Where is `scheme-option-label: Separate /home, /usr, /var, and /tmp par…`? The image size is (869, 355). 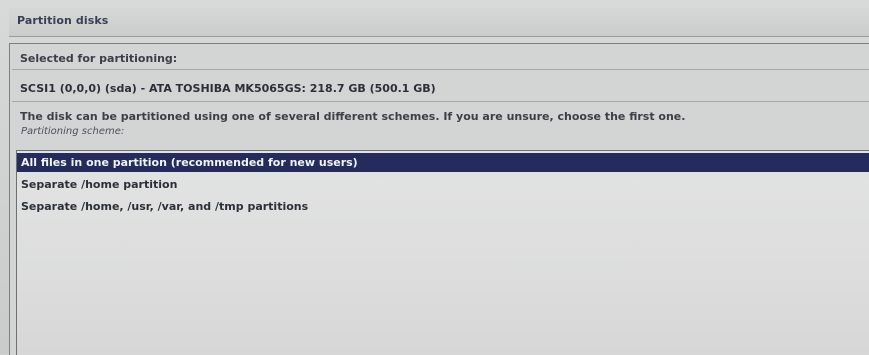 scheme-option-label: Separate /home, /usr, /var, and /tmp par… is located at coordinates (165, 206).